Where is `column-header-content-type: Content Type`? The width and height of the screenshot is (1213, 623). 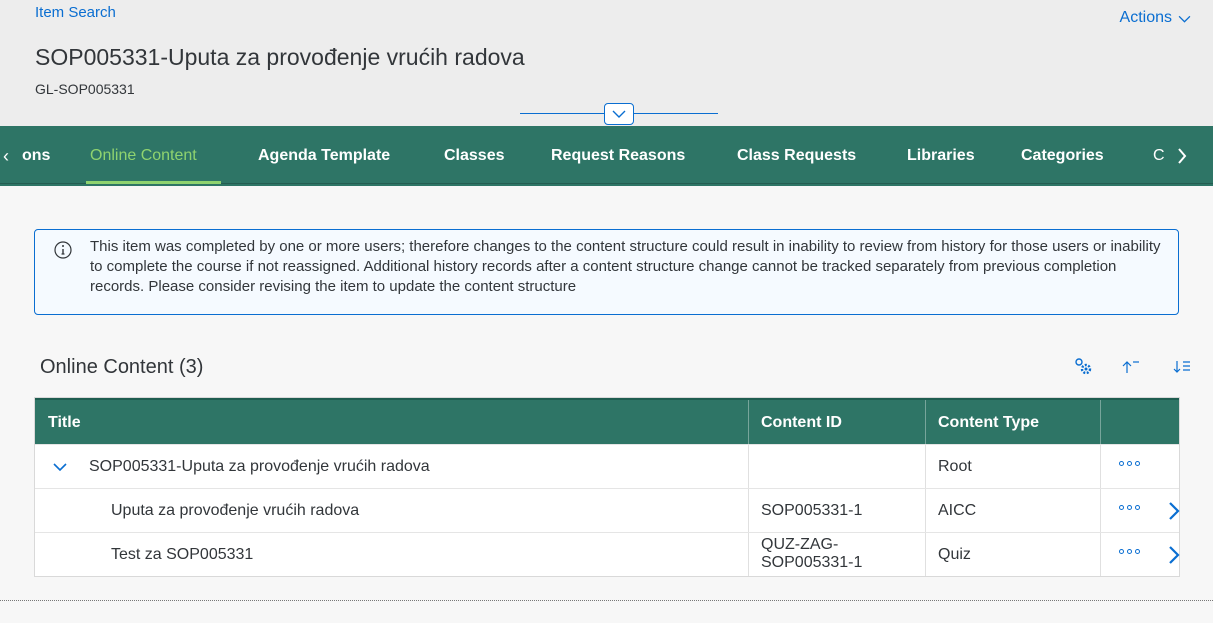
column-header-content-type: Content Type is located at coordinates (988, 423).